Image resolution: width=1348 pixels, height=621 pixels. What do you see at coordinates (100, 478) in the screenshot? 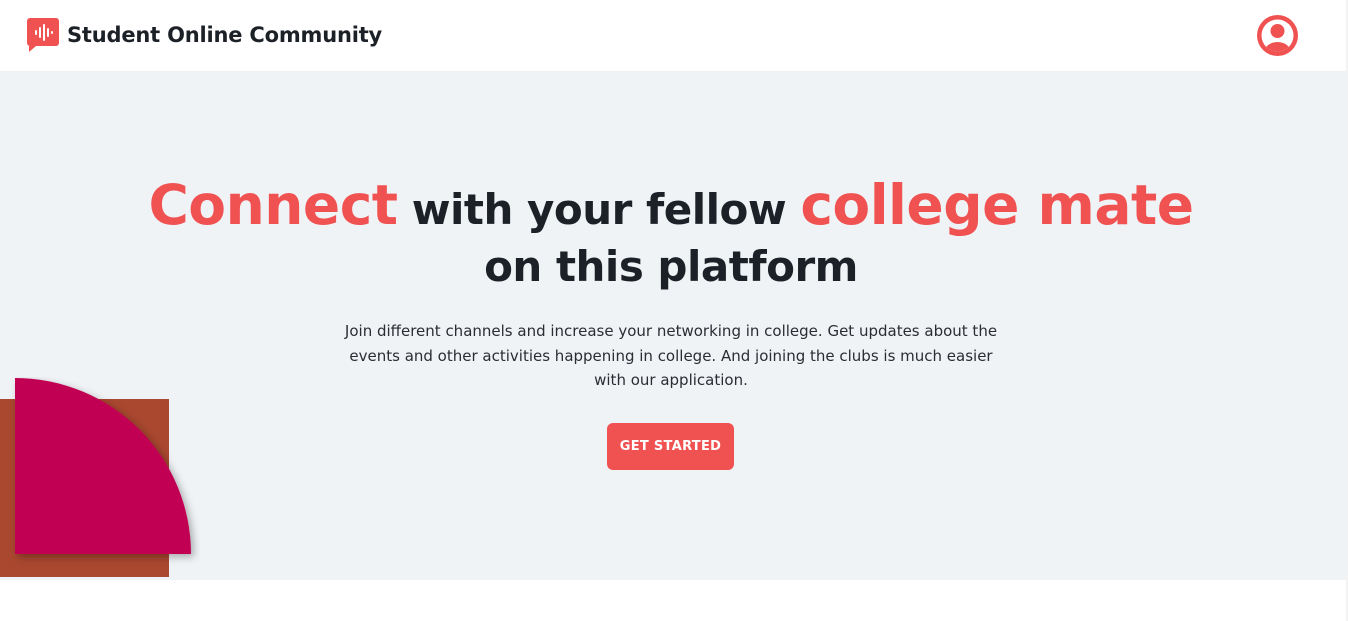
I see `decorative-quarter-circle` at bounding box center [100, 478].